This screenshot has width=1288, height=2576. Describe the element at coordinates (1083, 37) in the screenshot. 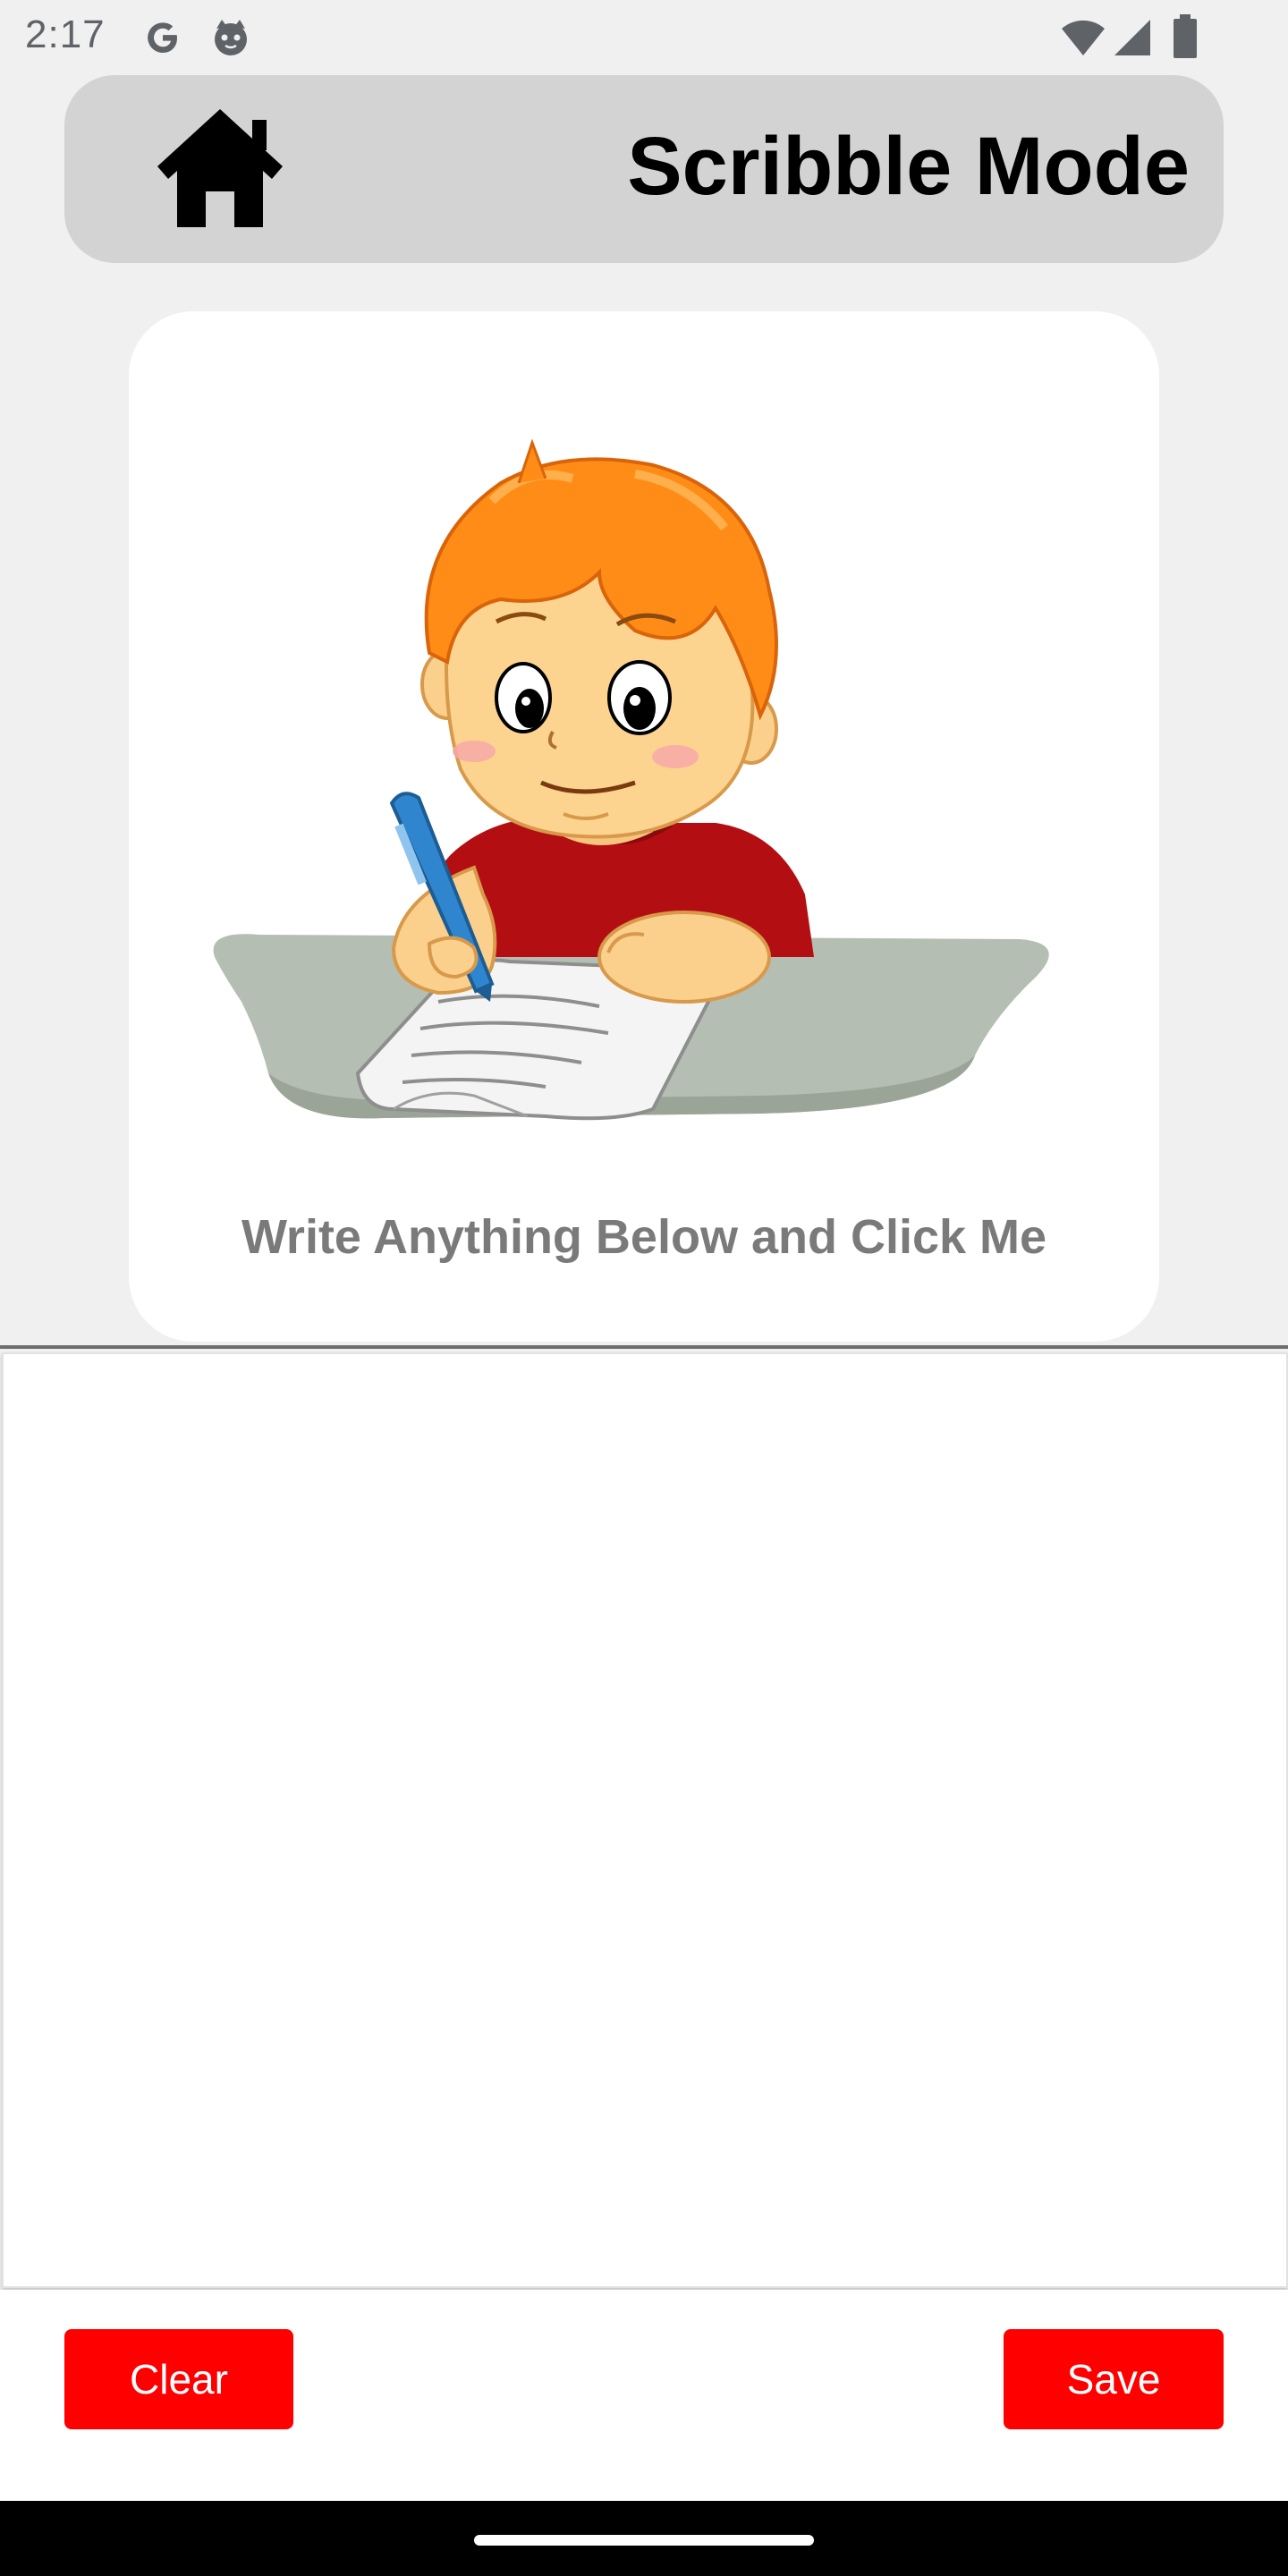

I see `wifi-icon` at that location.